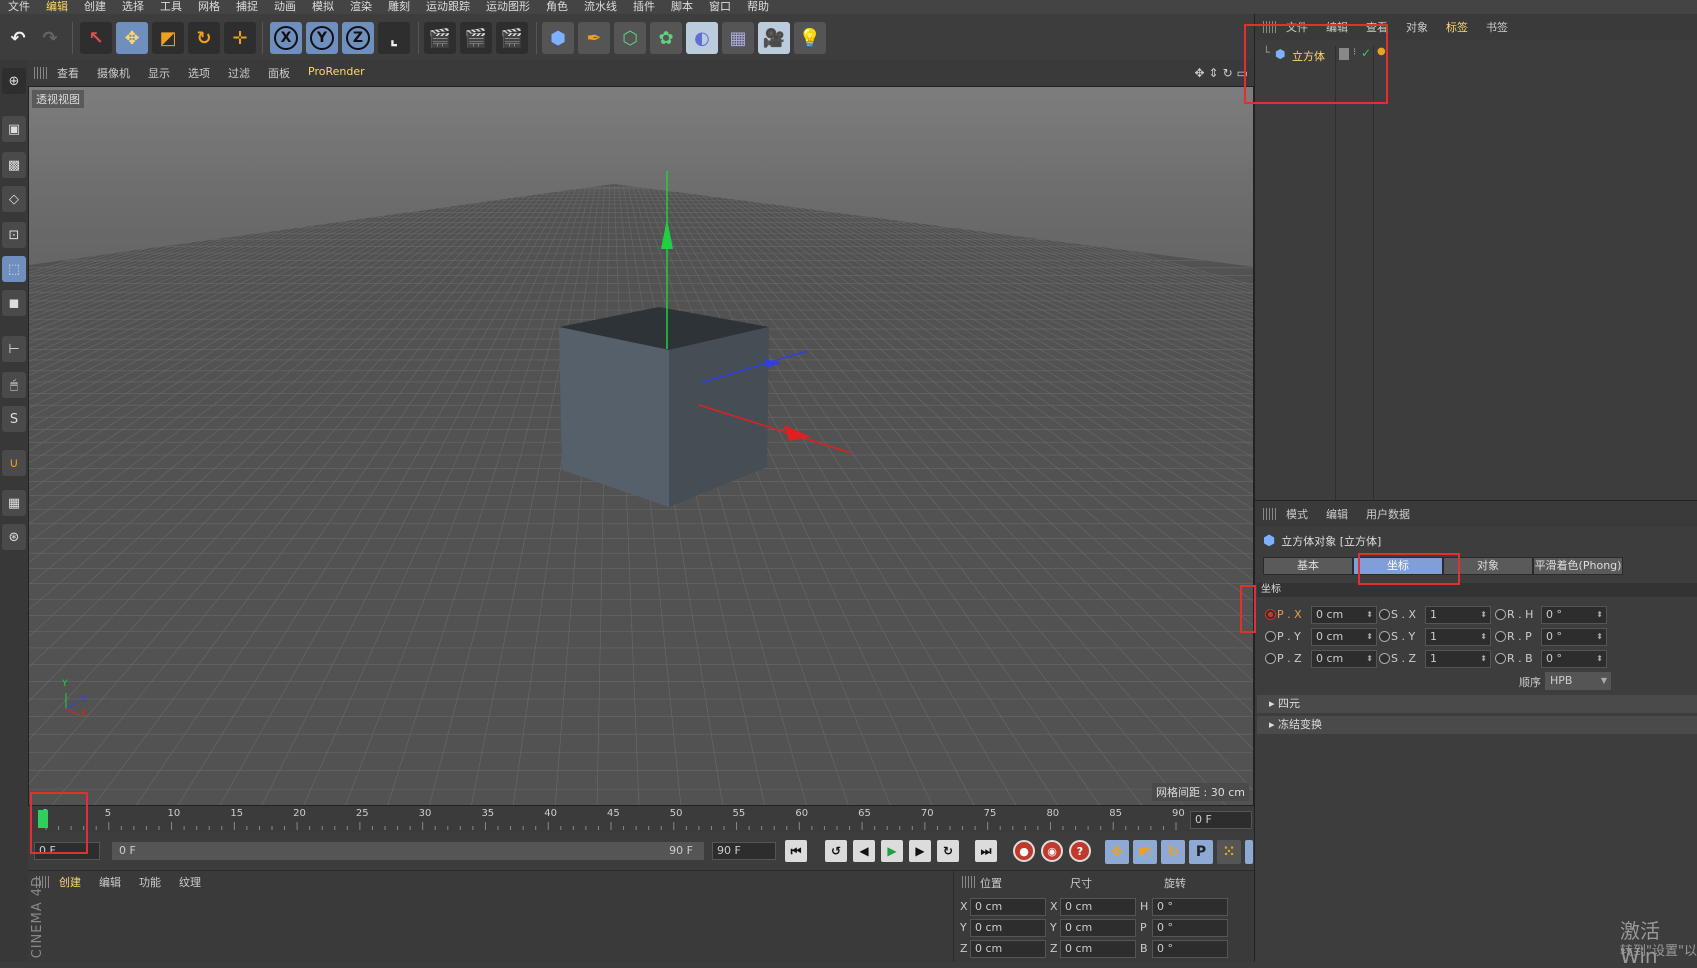 This screenshot has width=1697, height=968. I want to click on viewport-menu-0: 查看, so click(68, 73).